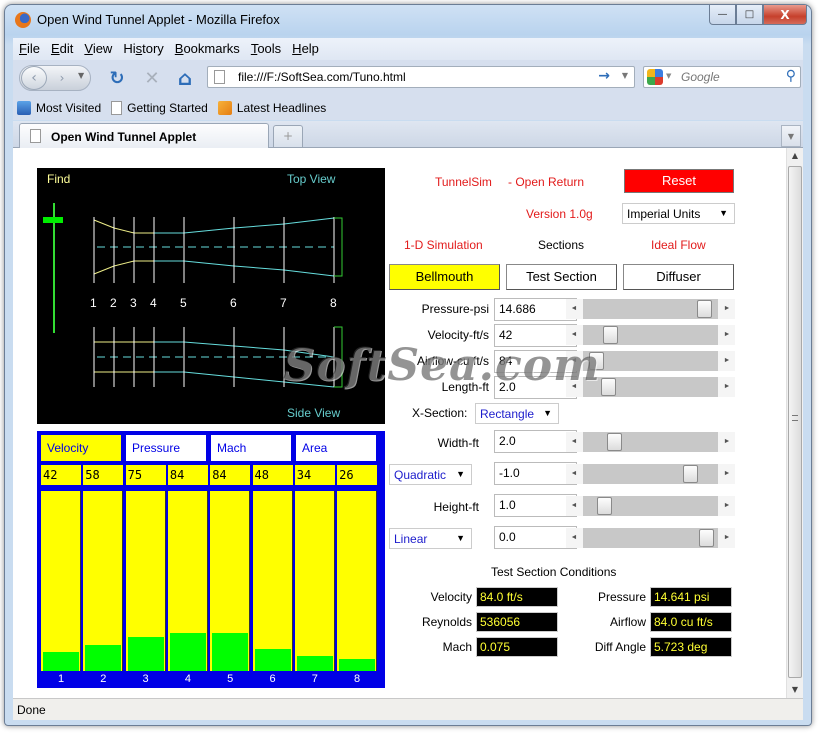 Image resolution: width=819 pixels, height=733 pixels. What do you see at coordinates (535, 361) in the screenshot?
I see `input-airflow-cu-ft-s: 84` at bounding box center [535, 361].